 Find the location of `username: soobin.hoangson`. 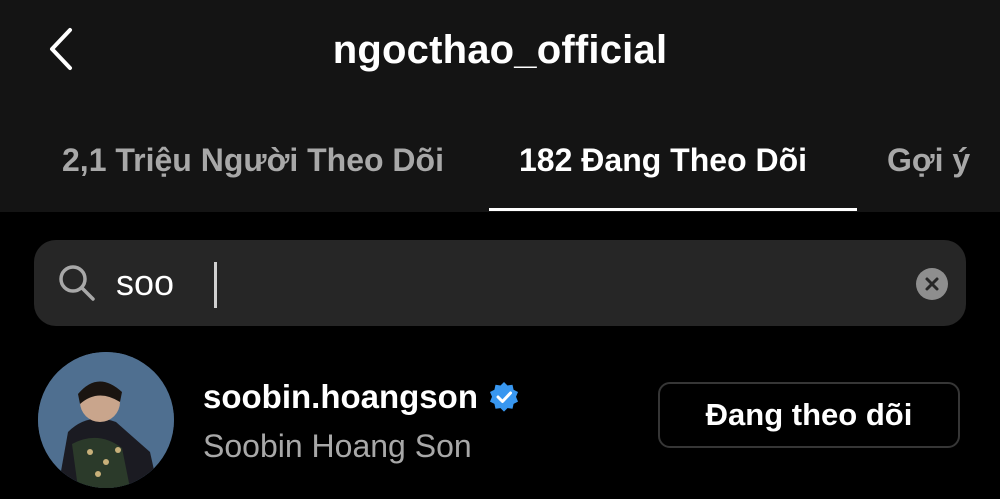

username: soobin.hoangson is located at coordinates (361, 397).